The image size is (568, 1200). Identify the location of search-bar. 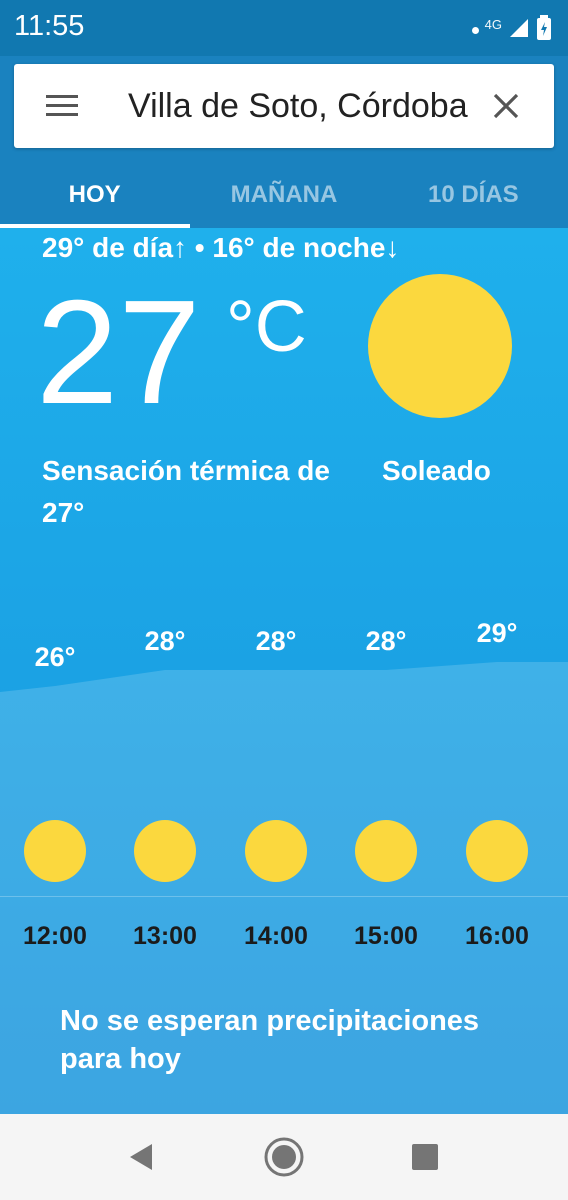
(284, 106).